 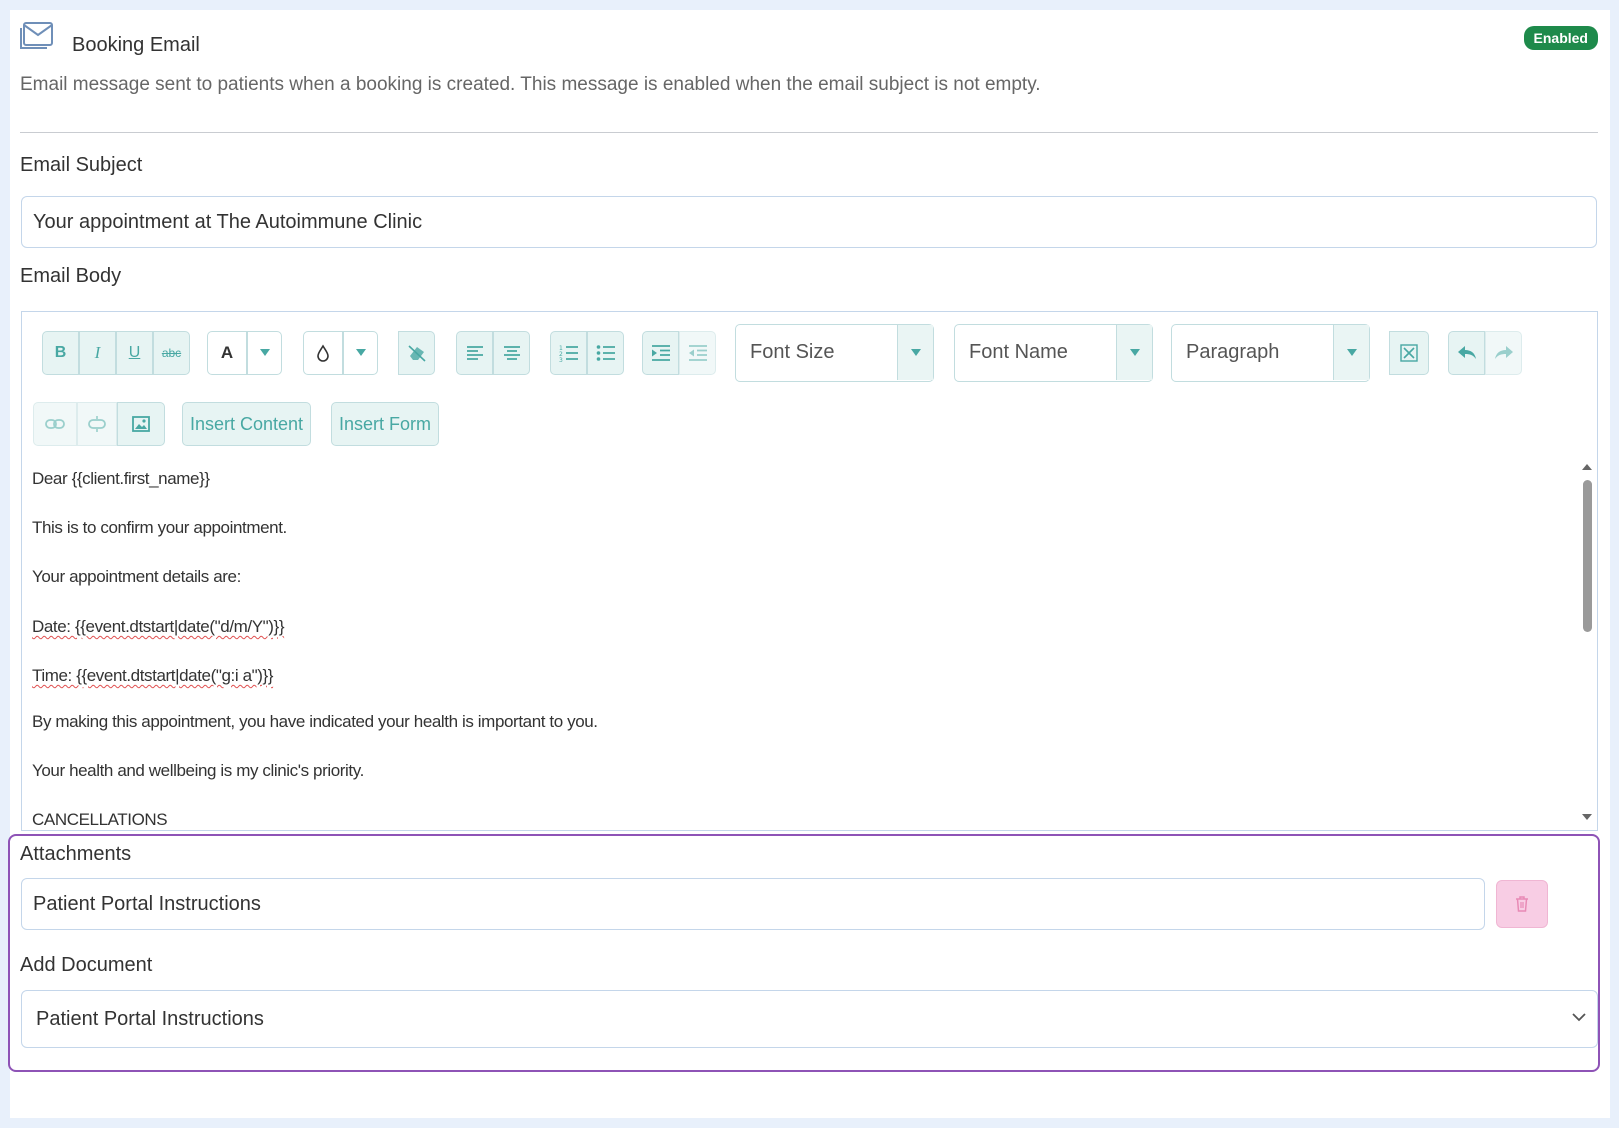 I want to click on text-style-group: B I U abc, so click(x=116, y=353).